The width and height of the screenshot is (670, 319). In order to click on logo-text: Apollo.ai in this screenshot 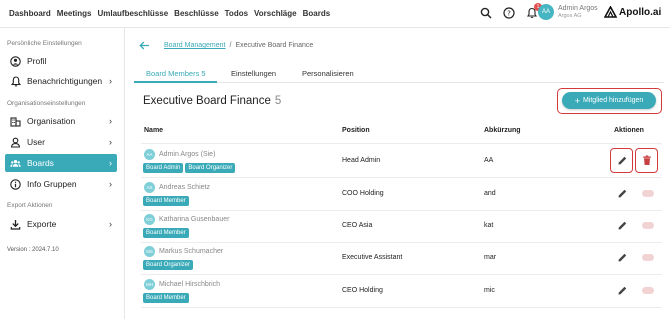, I will do `click(640, 12)`.